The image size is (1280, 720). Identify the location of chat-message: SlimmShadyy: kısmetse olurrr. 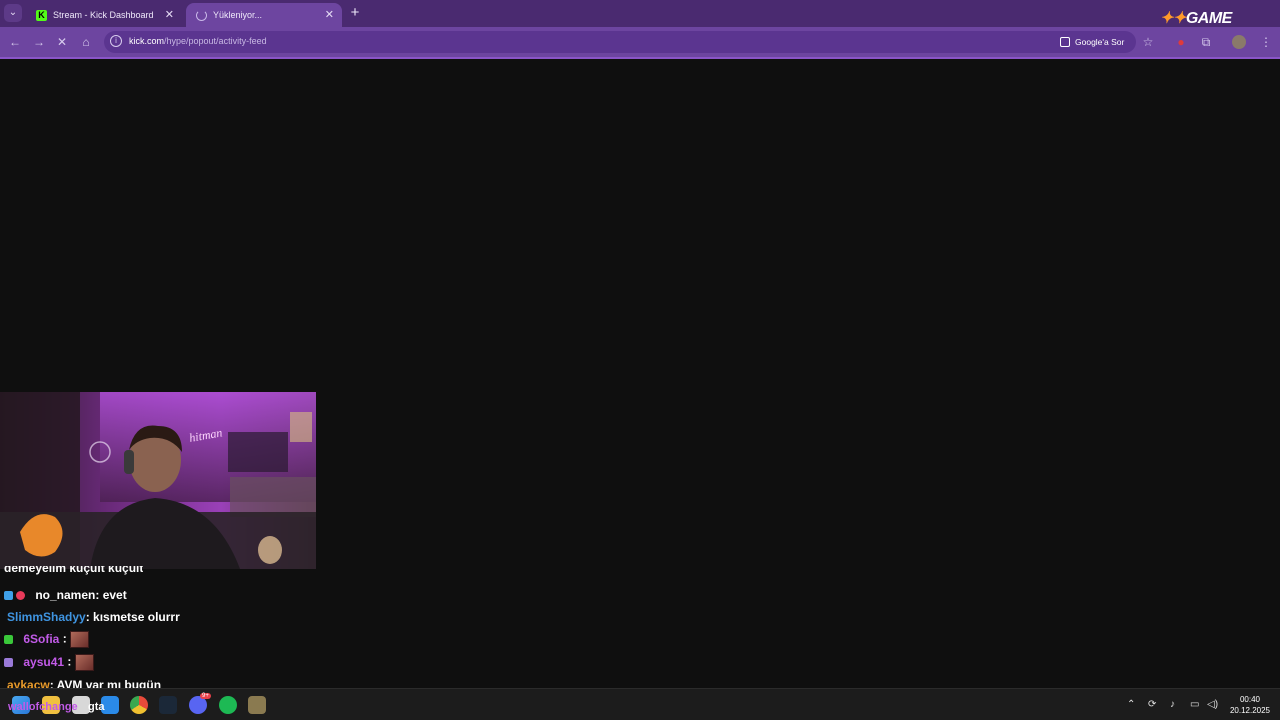
(93, 617).